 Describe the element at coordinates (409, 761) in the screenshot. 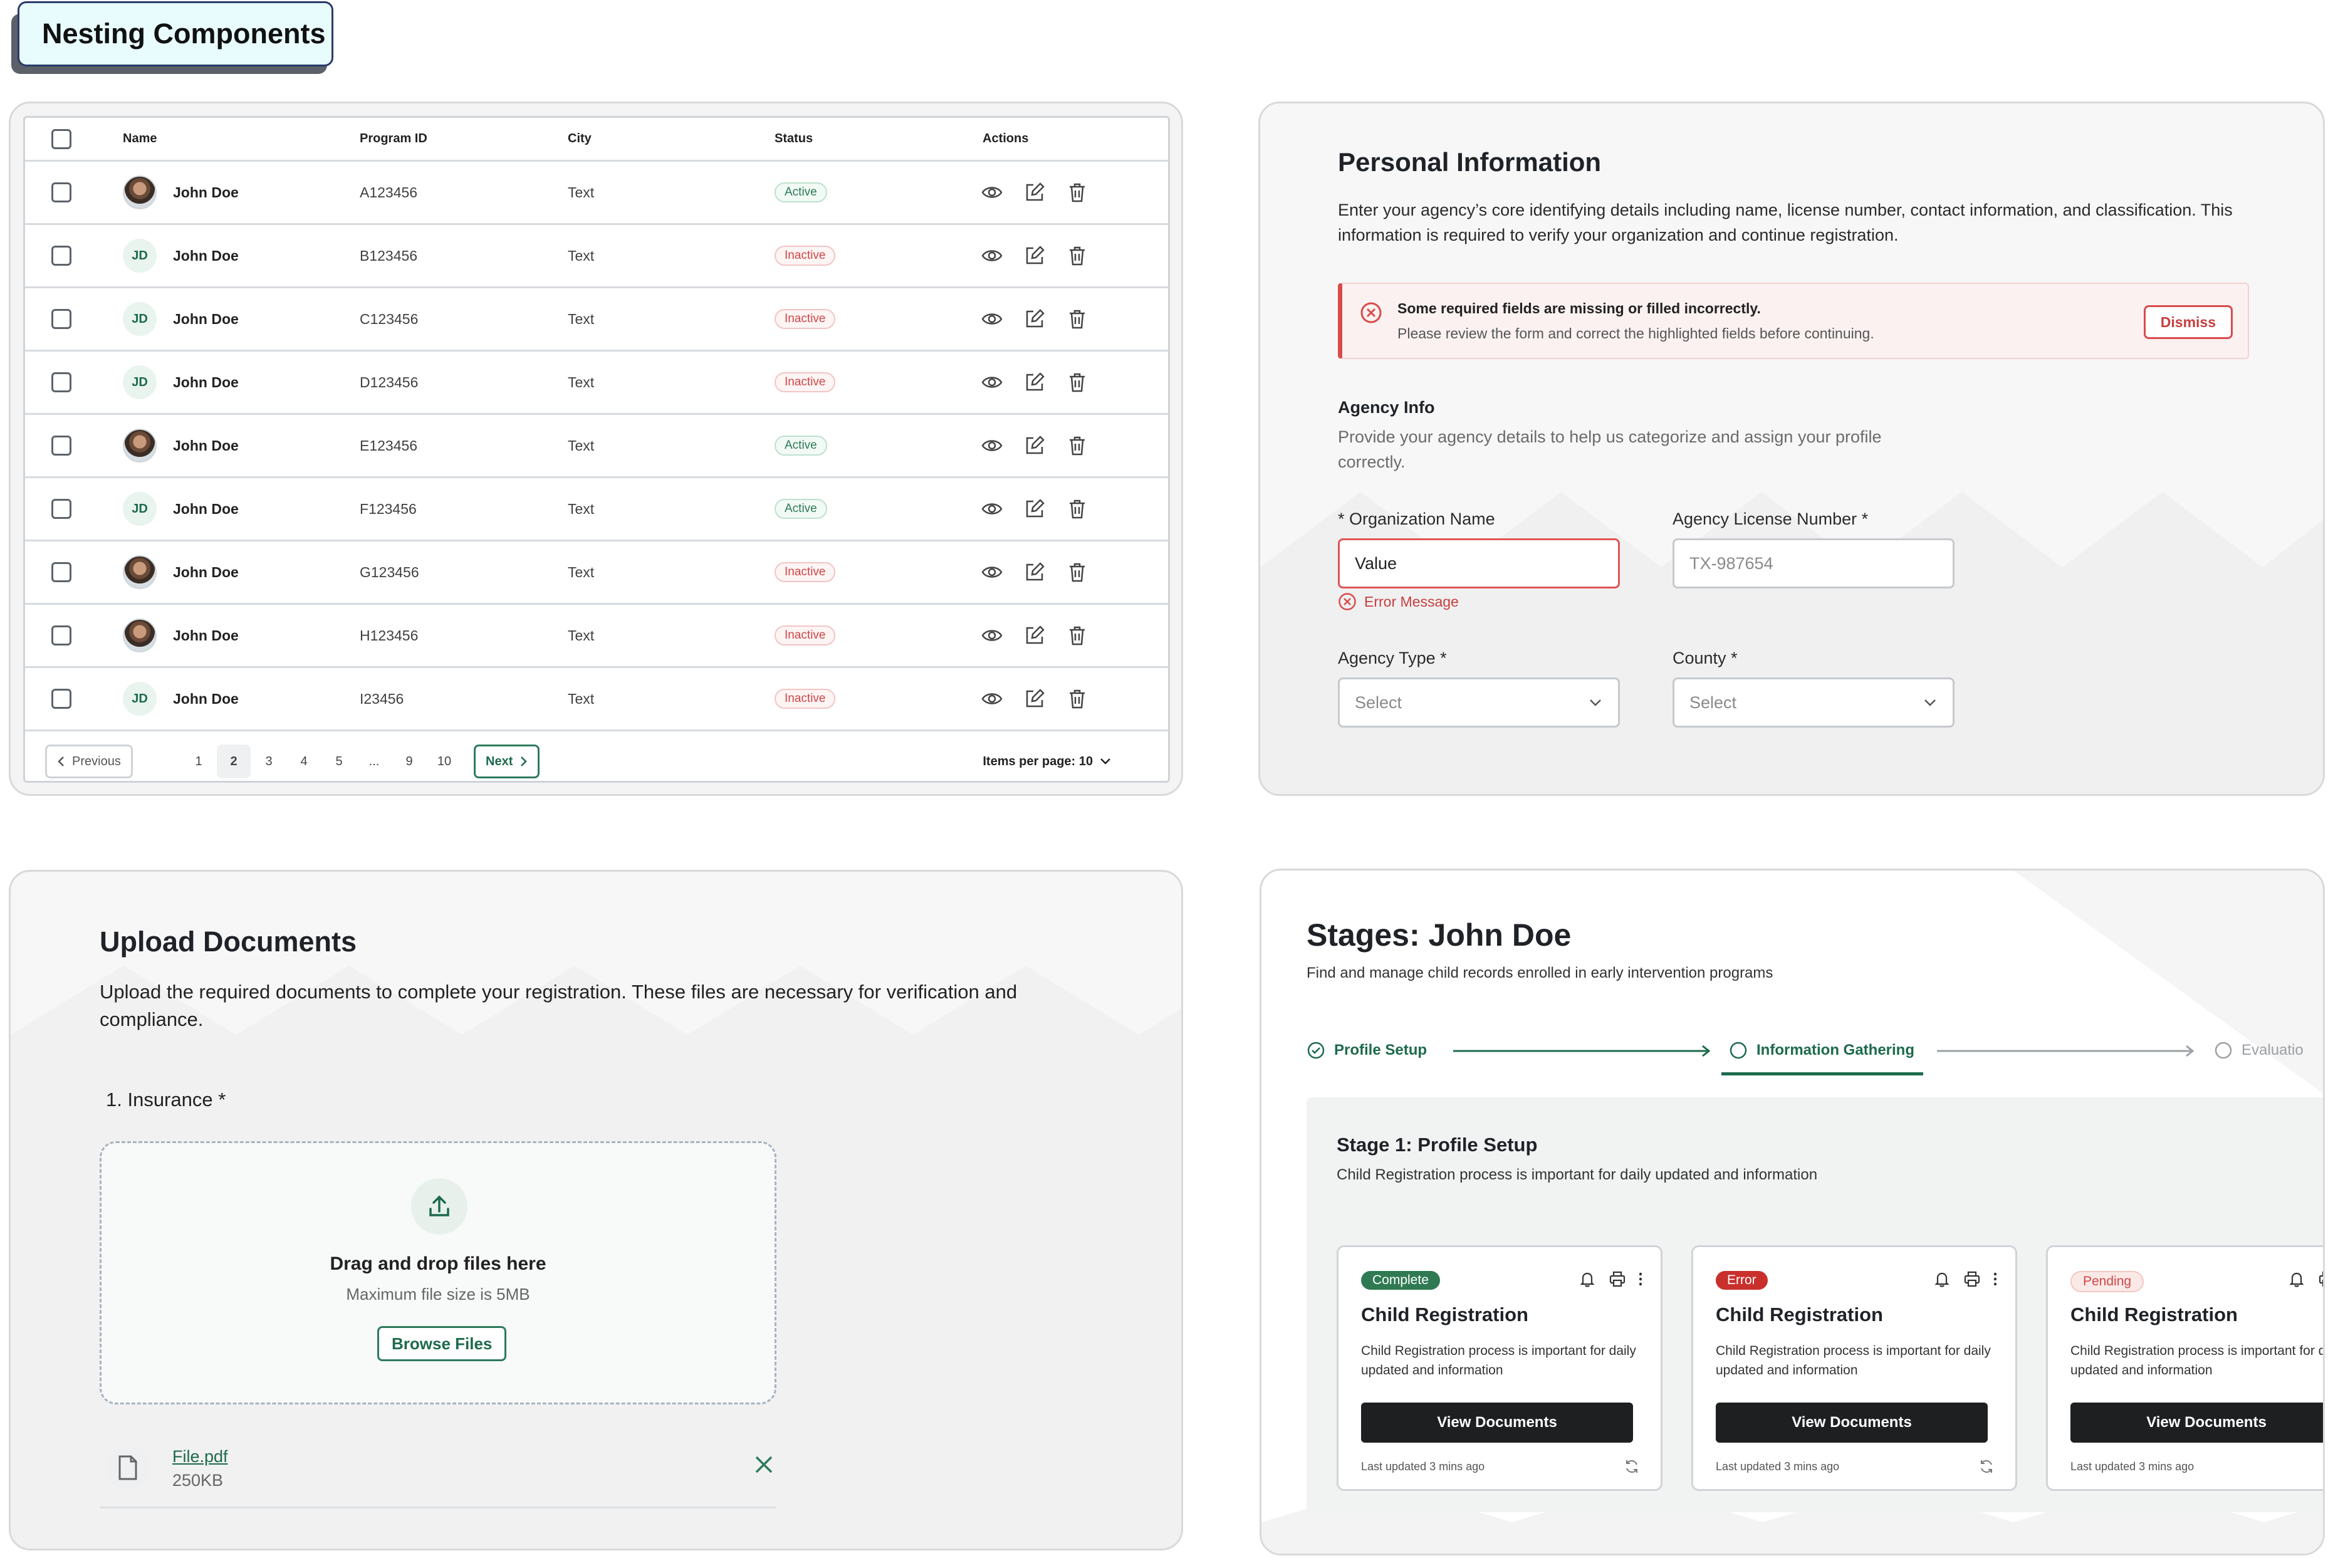

I see `page-number-9: 9` at that location.